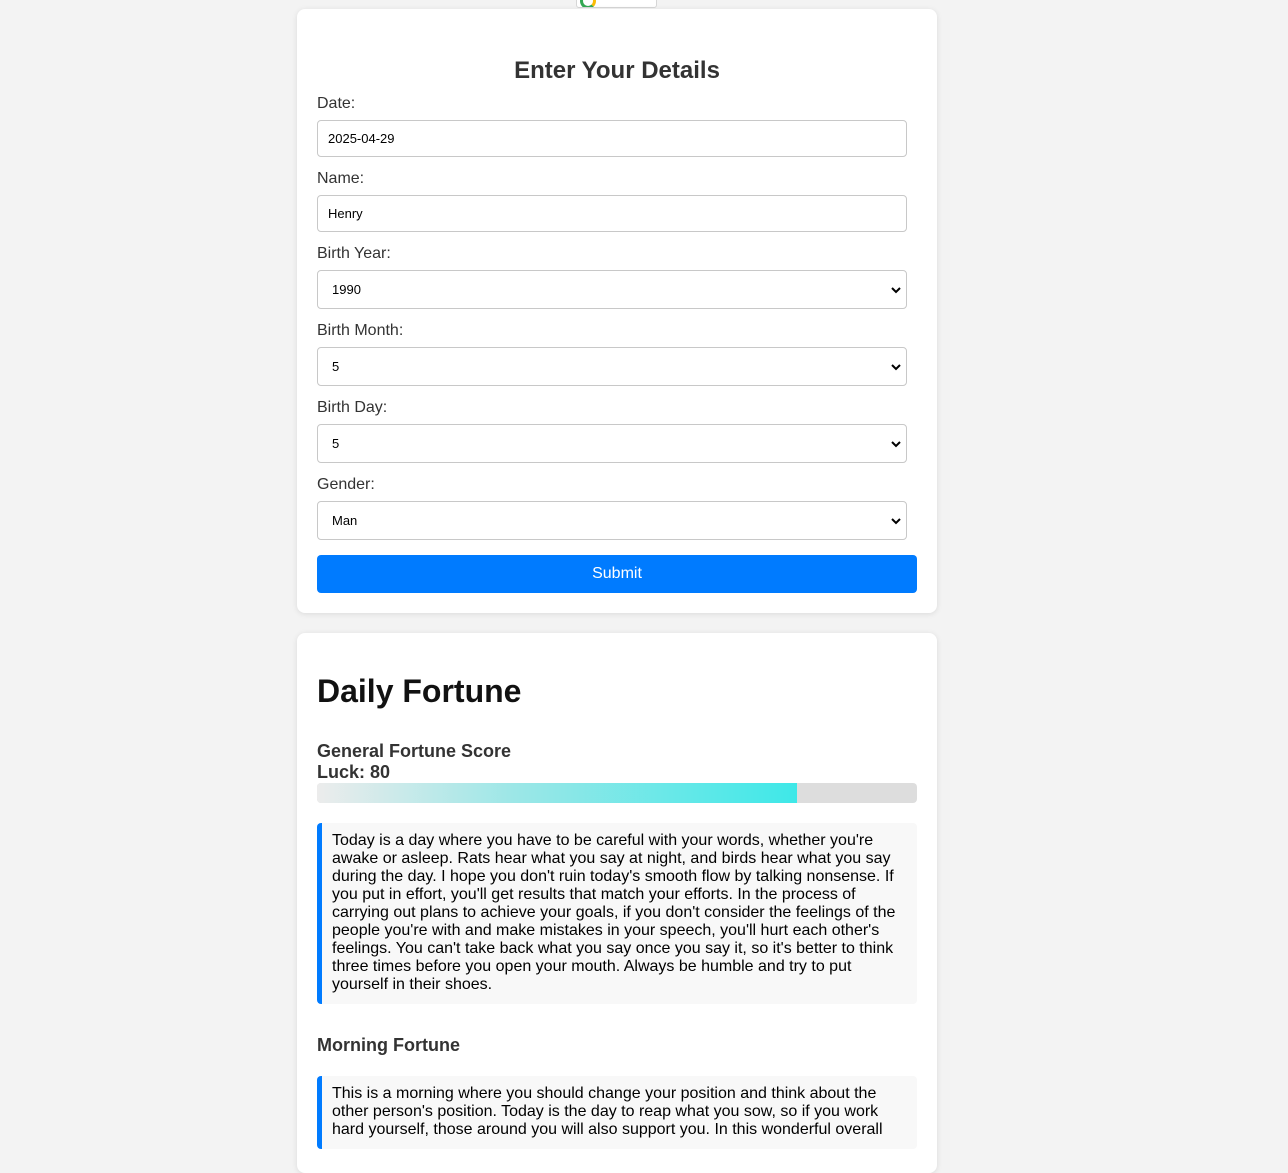 The height and width of the screenshot is (1173, 1288). Describe the element at coordinates (419, 691) in the screenshot. I see `daily-fortune-title: Daily Fortune` at that location.